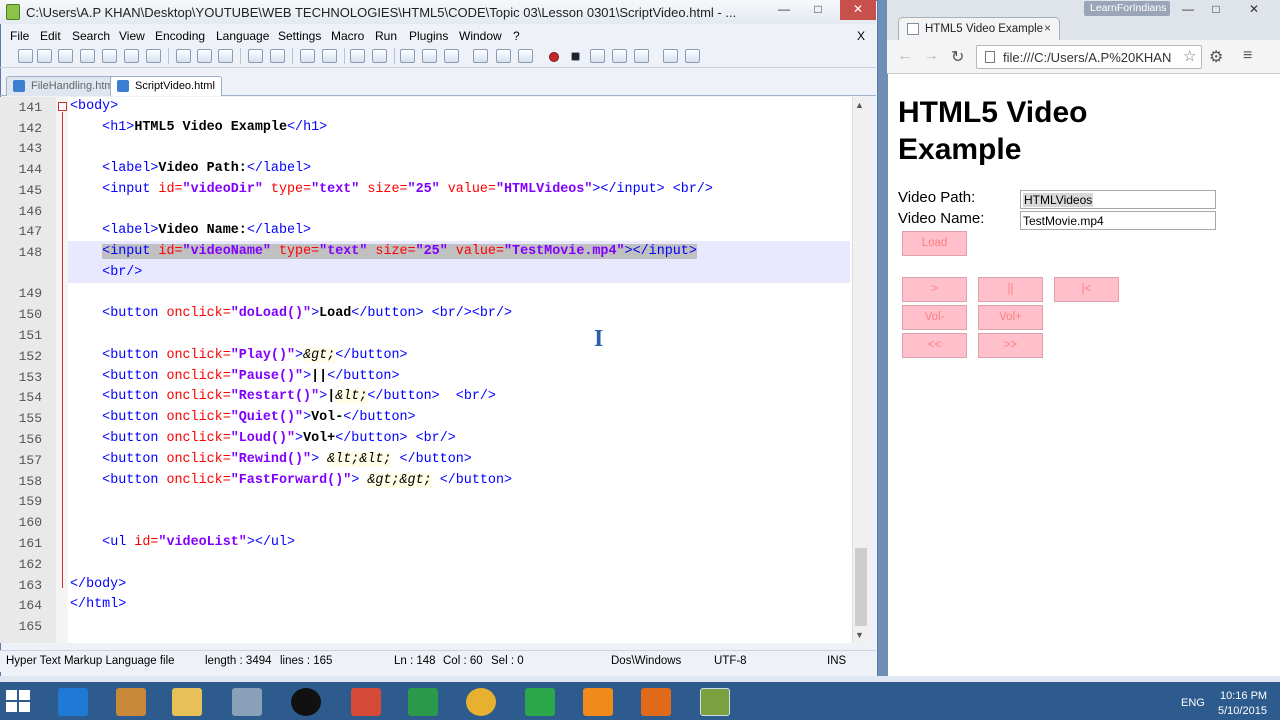  Describe the element at coordinates (934, 289) in the screenshot. I see `play-button: >` at that location.